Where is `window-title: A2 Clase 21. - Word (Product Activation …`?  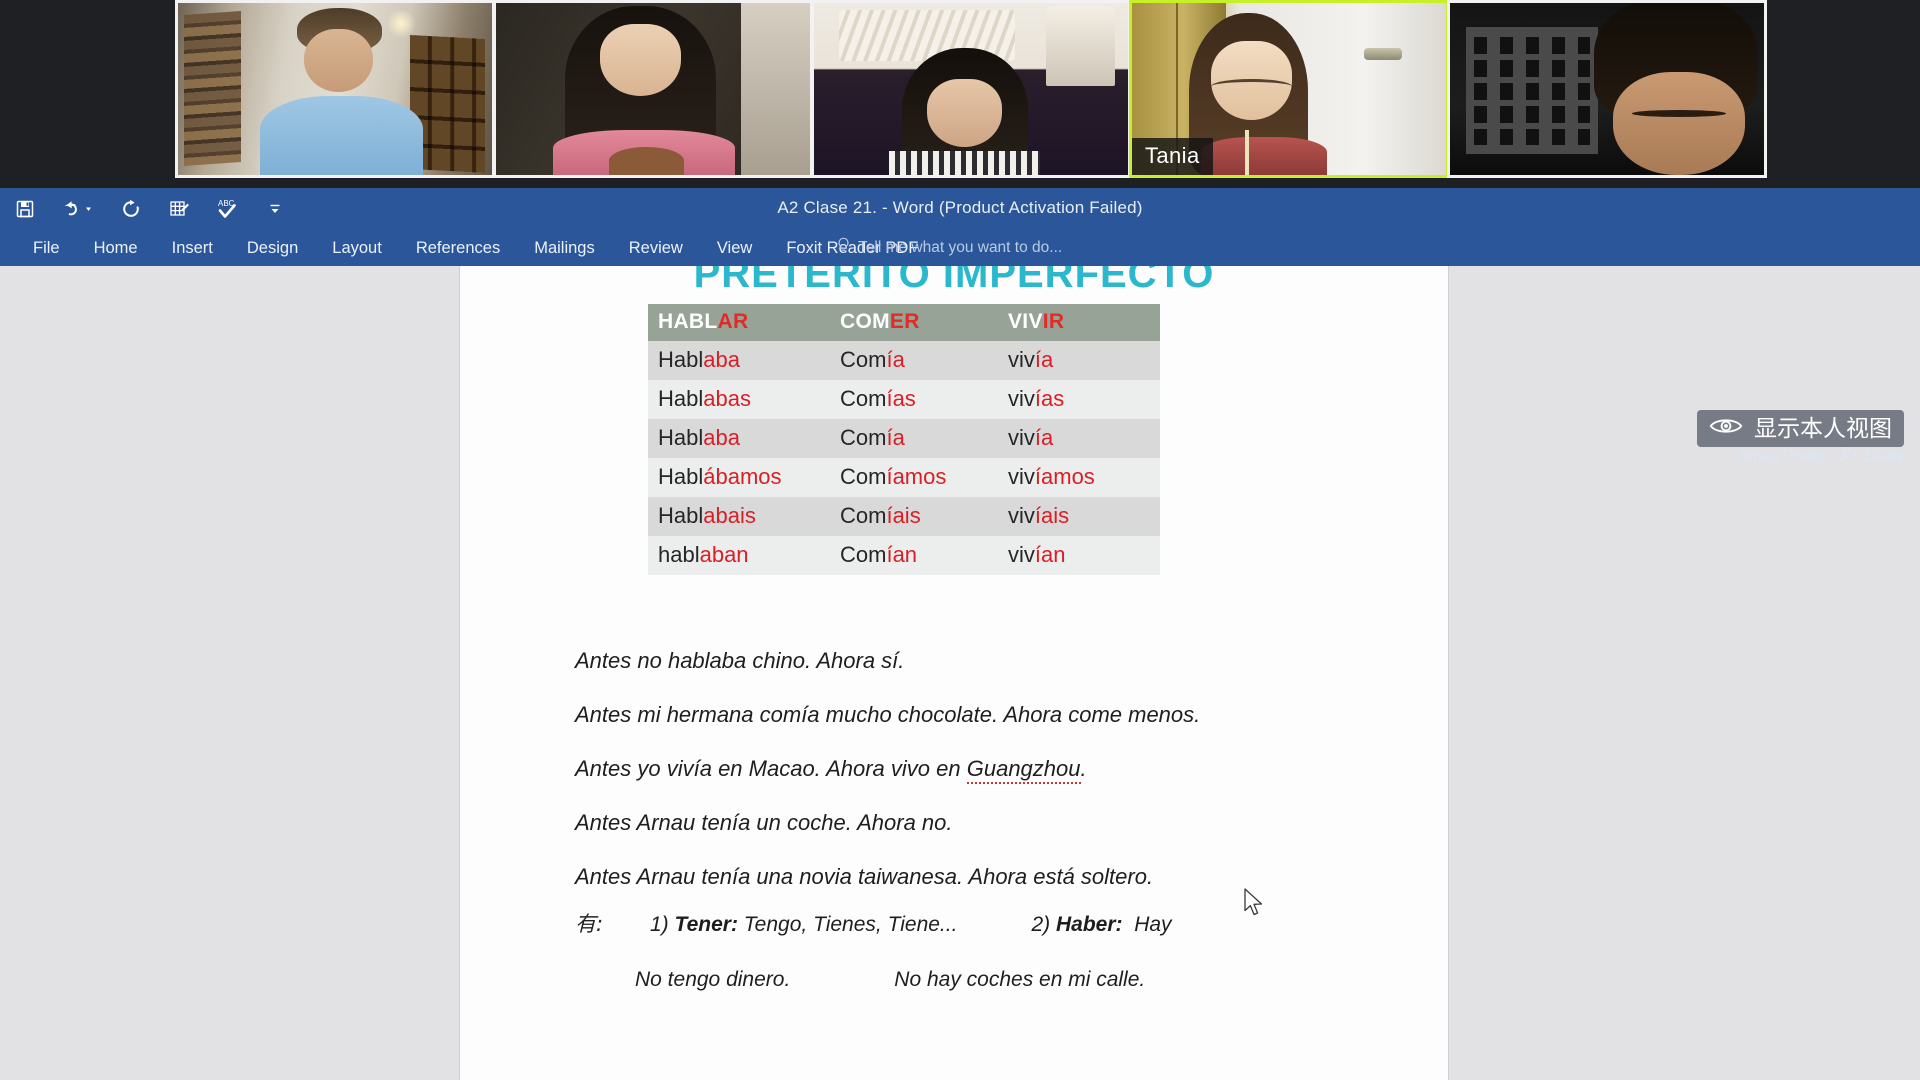
window-title: A2 Clase 21. - Word (Product Activation … is located at coordinates (960, 207).